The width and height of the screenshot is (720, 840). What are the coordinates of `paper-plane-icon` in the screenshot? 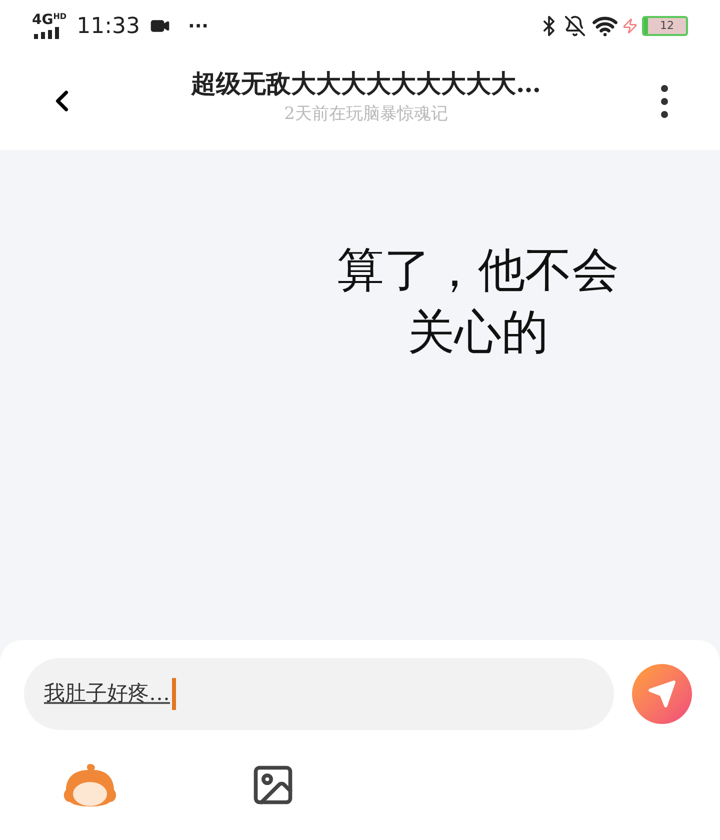 It's located at (662, 694).